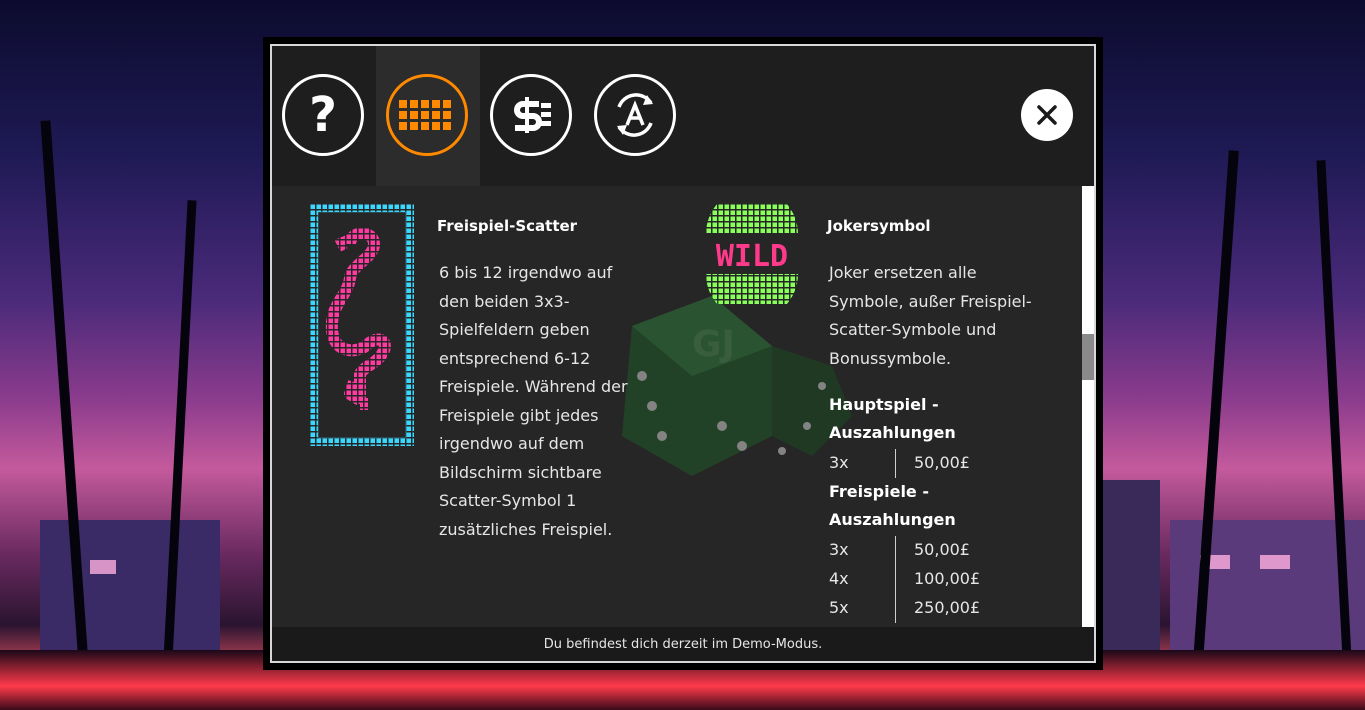 This screenshot has width=1365, height=710. I want to click on scatter-line: irgendwo auf dem, so click(512, 443).